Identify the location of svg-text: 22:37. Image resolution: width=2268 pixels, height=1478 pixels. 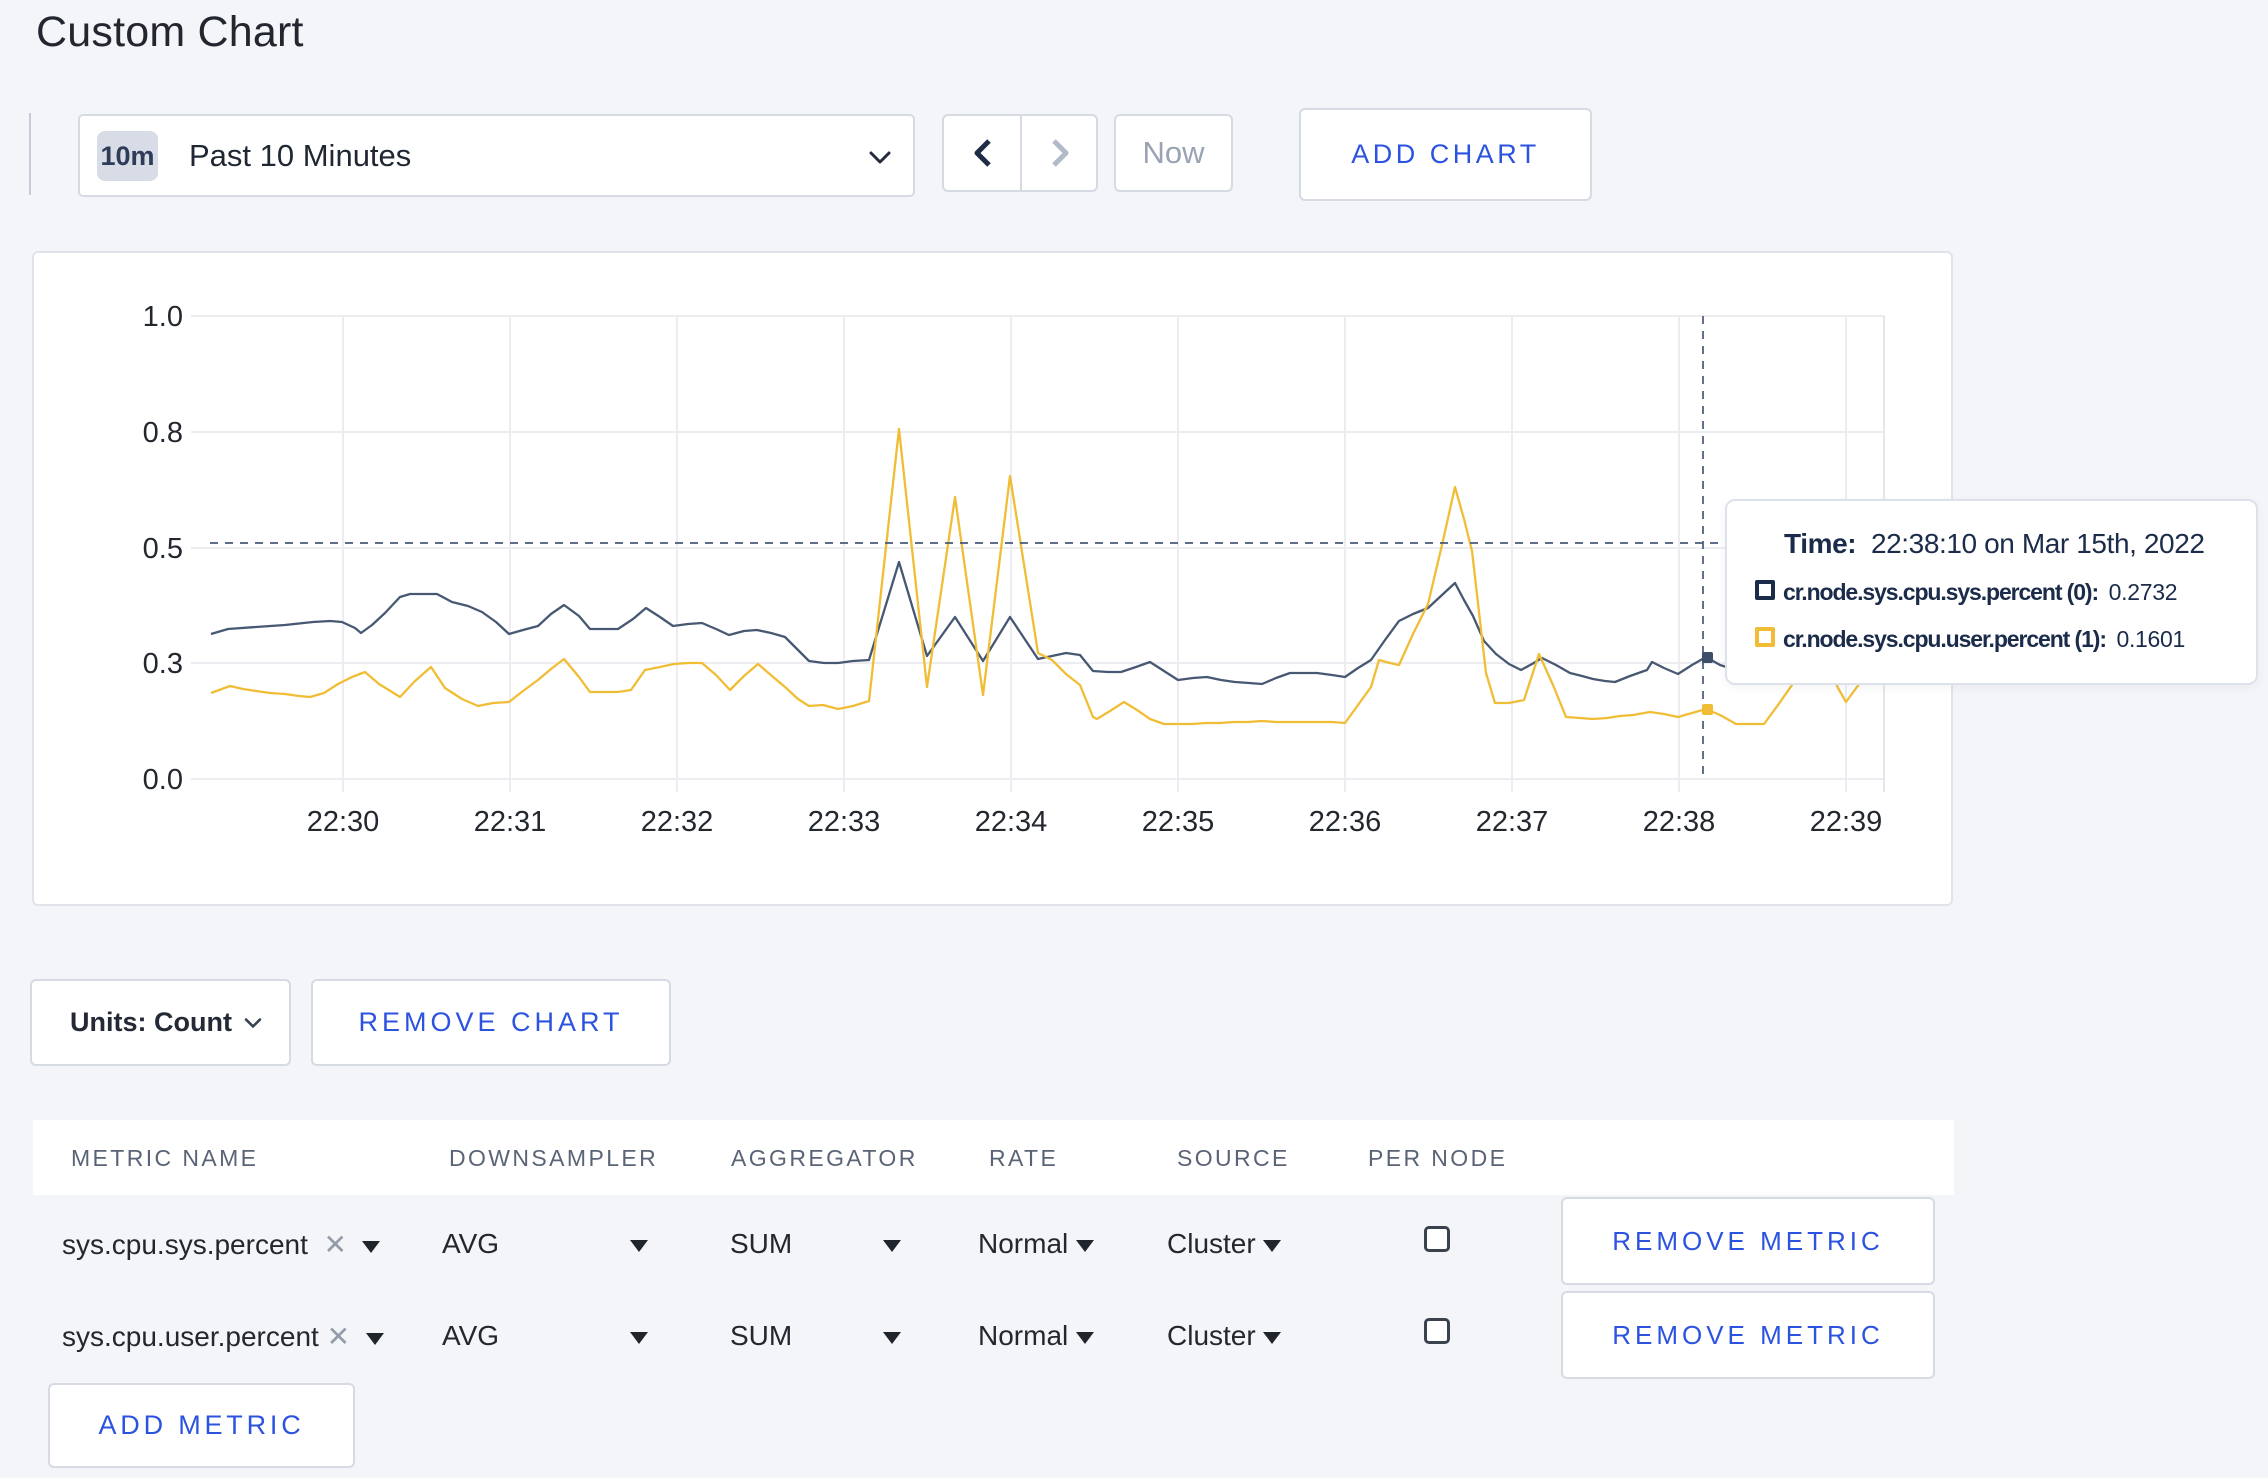
(1512, 822).